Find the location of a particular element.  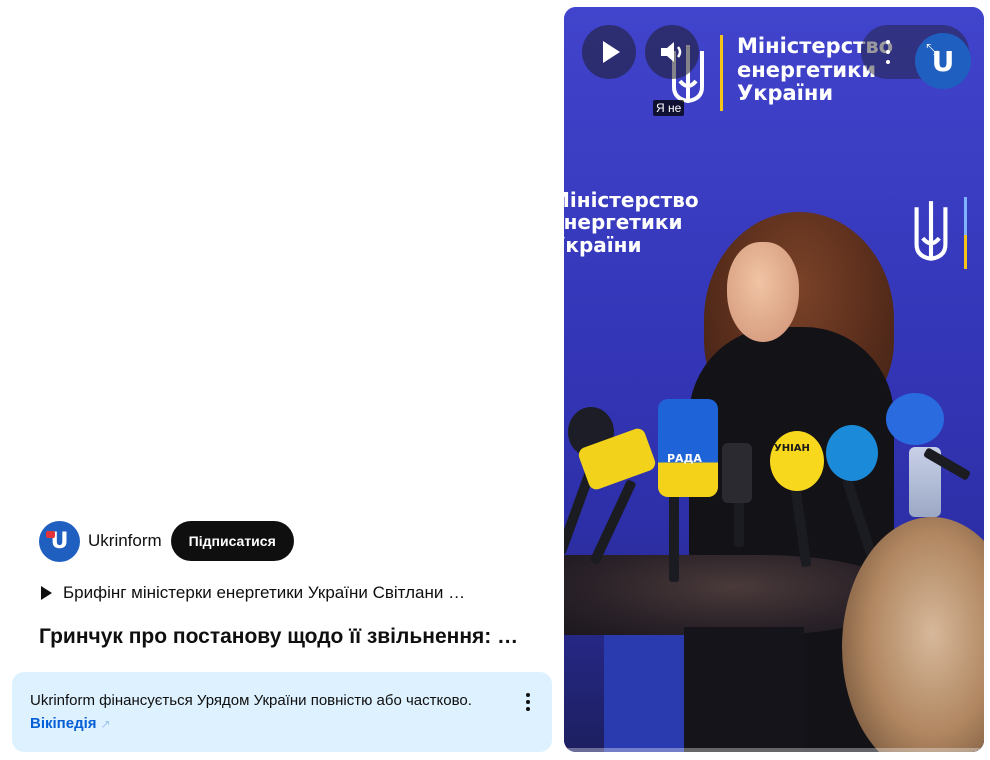

mic-unian-label: УНІАН is located at coordinates (792, 448).